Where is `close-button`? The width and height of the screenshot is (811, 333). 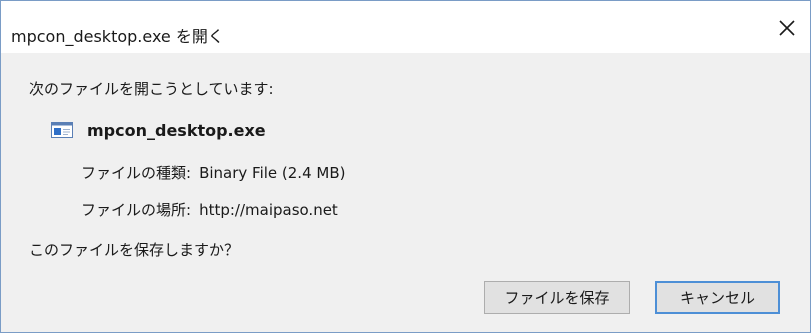
close-button is located at coordinates (787, 28).